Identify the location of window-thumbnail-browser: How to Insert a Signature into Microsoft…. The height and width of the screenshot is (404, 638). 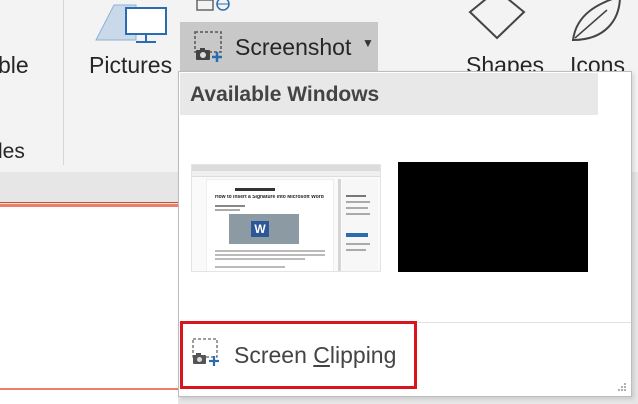
(286, 218).